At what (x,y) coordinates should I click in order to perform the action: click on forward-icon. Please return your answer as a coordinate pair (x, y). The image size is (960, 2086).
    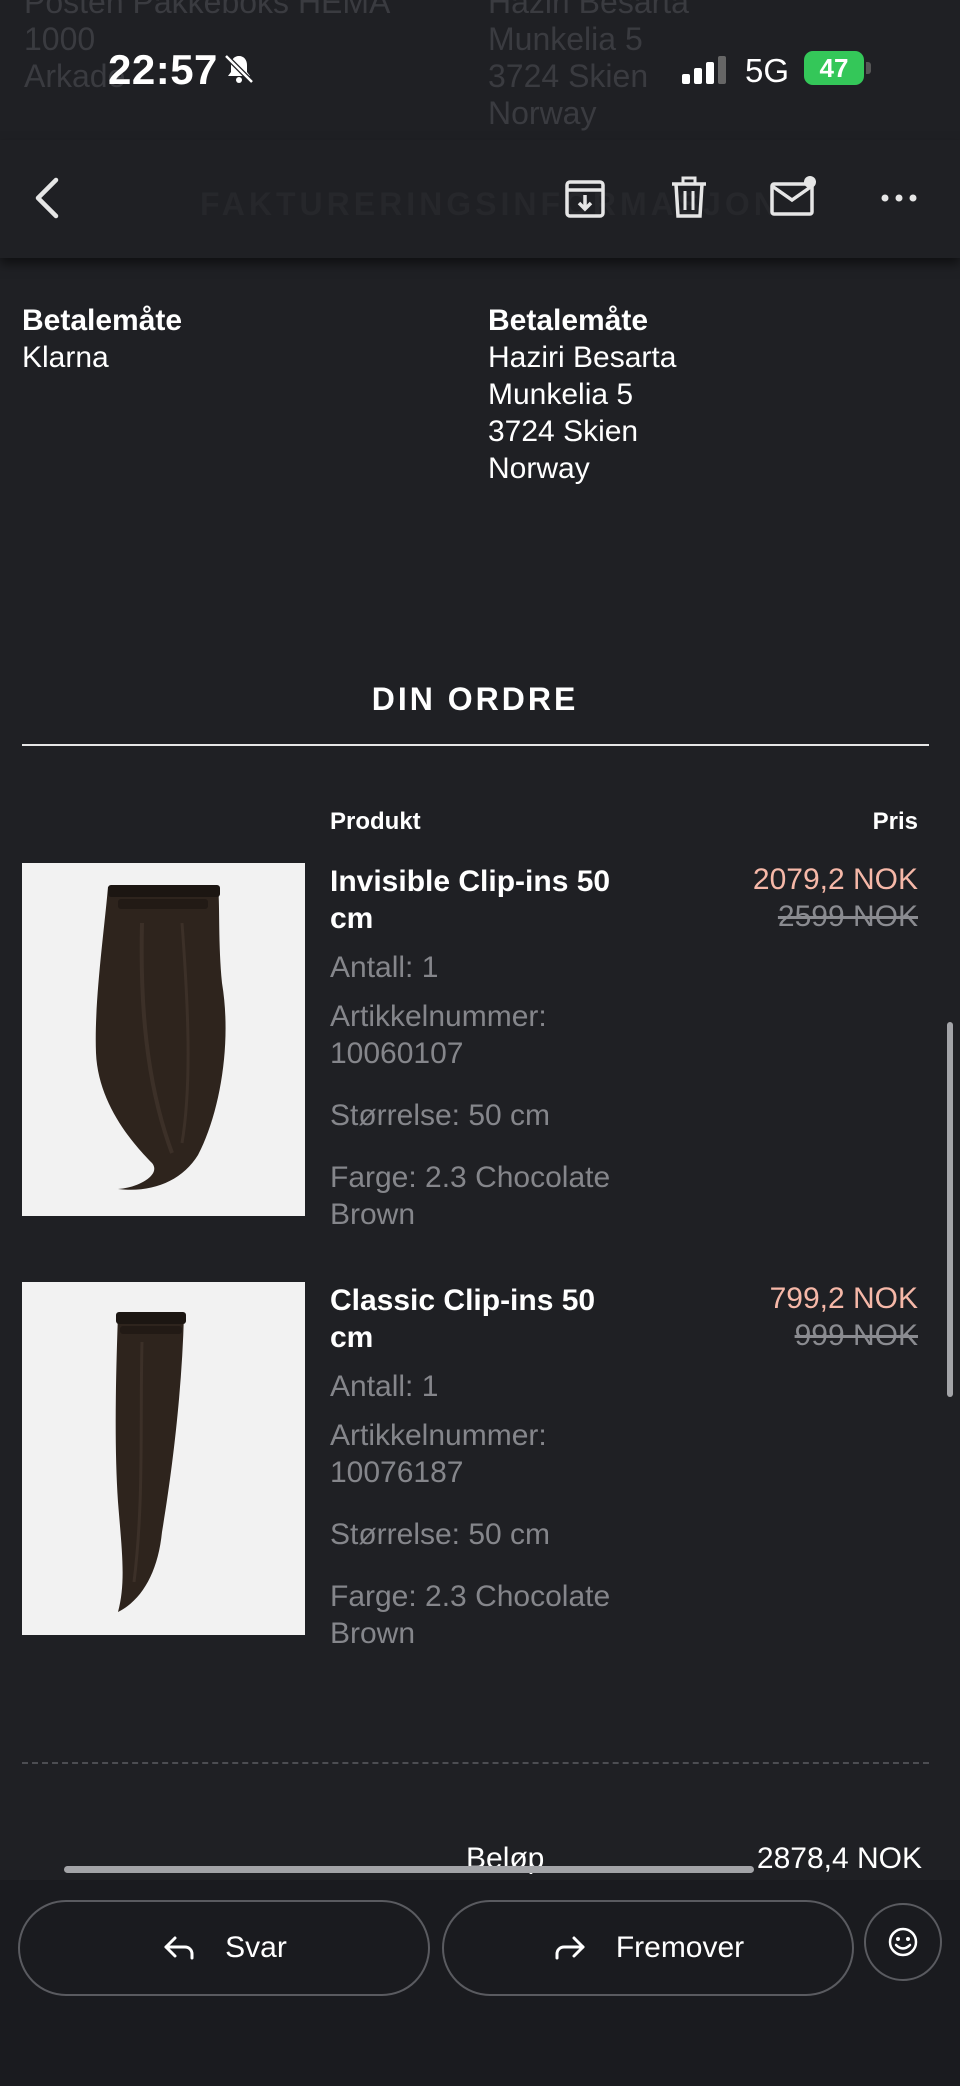
    Looking at the image, I should click on (570, 1948).